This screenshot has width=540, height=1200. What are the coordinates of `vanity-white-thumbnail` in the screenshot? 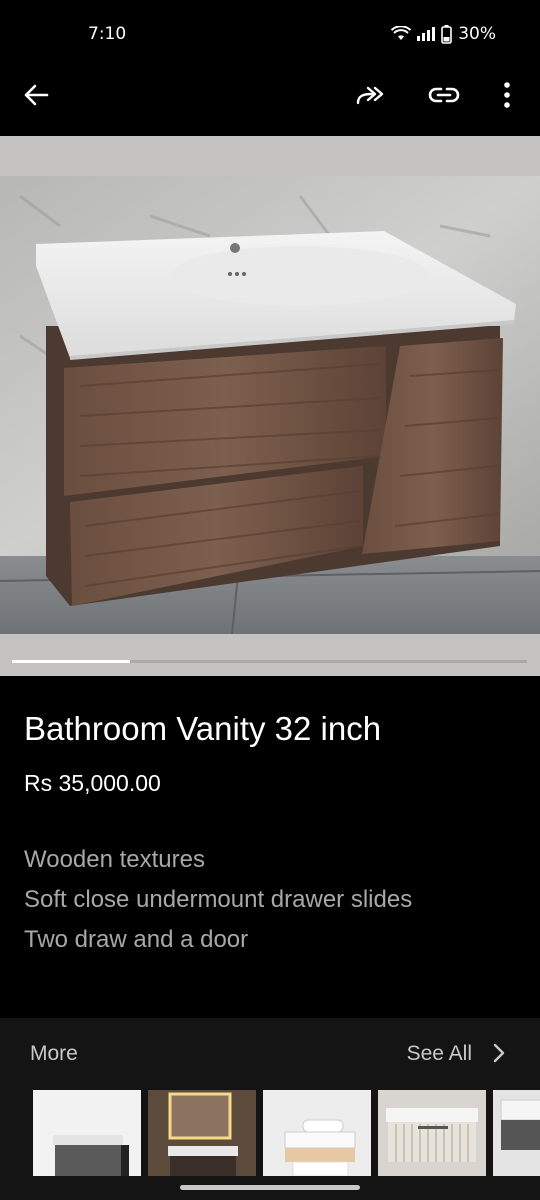 It's located at (317, 1133).